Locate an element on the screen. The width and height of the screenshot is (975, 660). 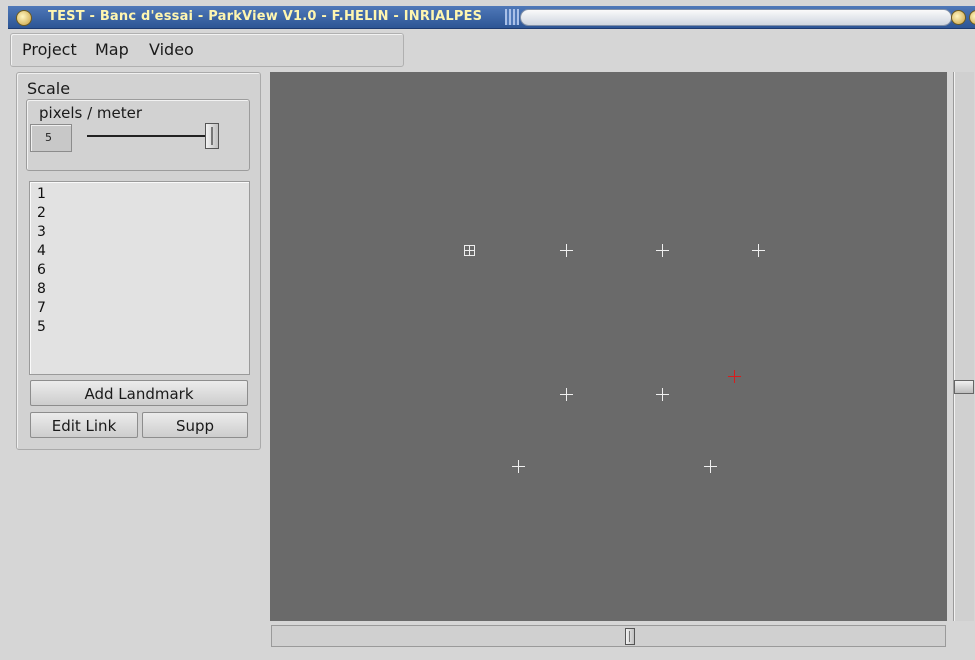
list-item: 5 is located at coordinates (41, 327).